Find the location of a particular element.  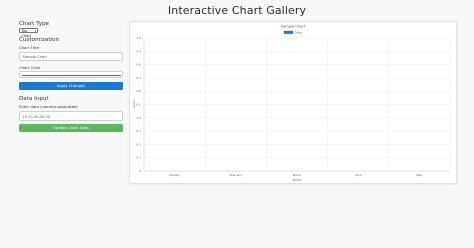

y-tick-label: 0.6 is located at coordinates (139, 91).